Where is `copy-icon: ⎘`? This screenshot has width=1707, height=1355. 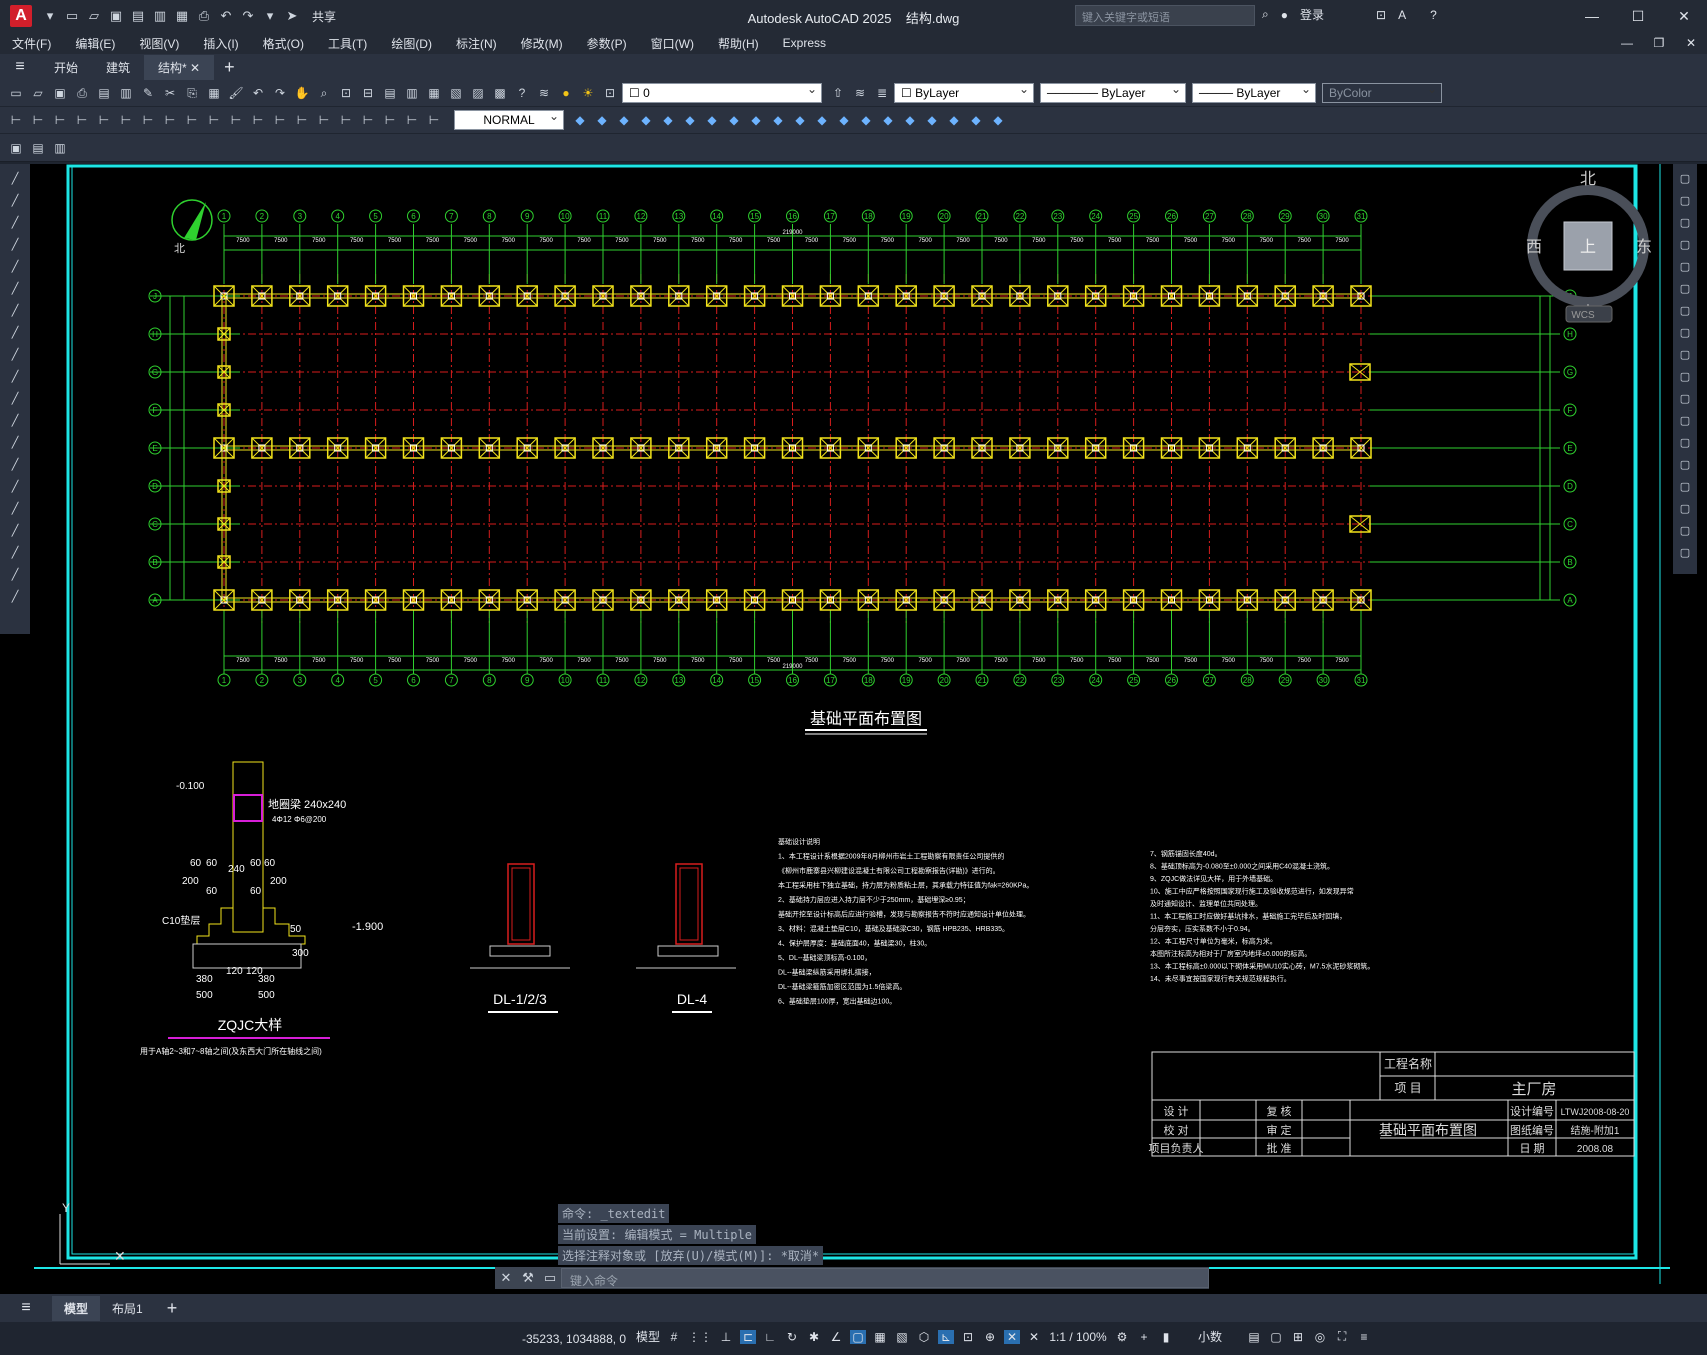
copy-icon: ⎘ is located at coordinates (192, 93).